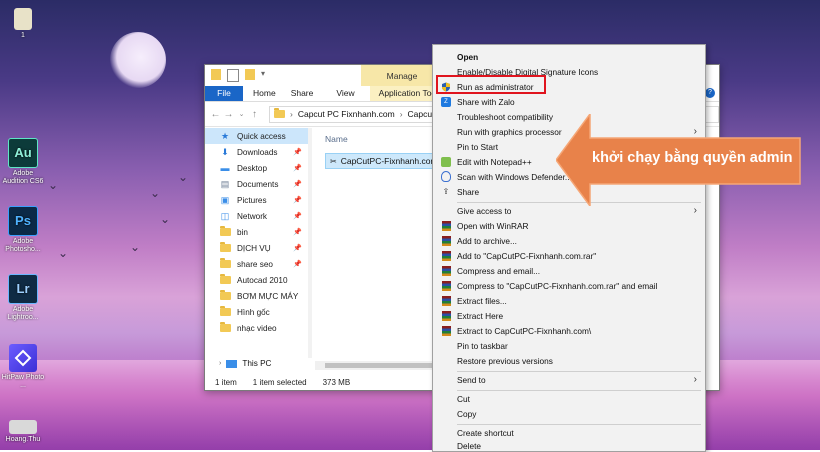  I want to click on sidebar-item-autocad: Autocad 2010, so click(257, 280).